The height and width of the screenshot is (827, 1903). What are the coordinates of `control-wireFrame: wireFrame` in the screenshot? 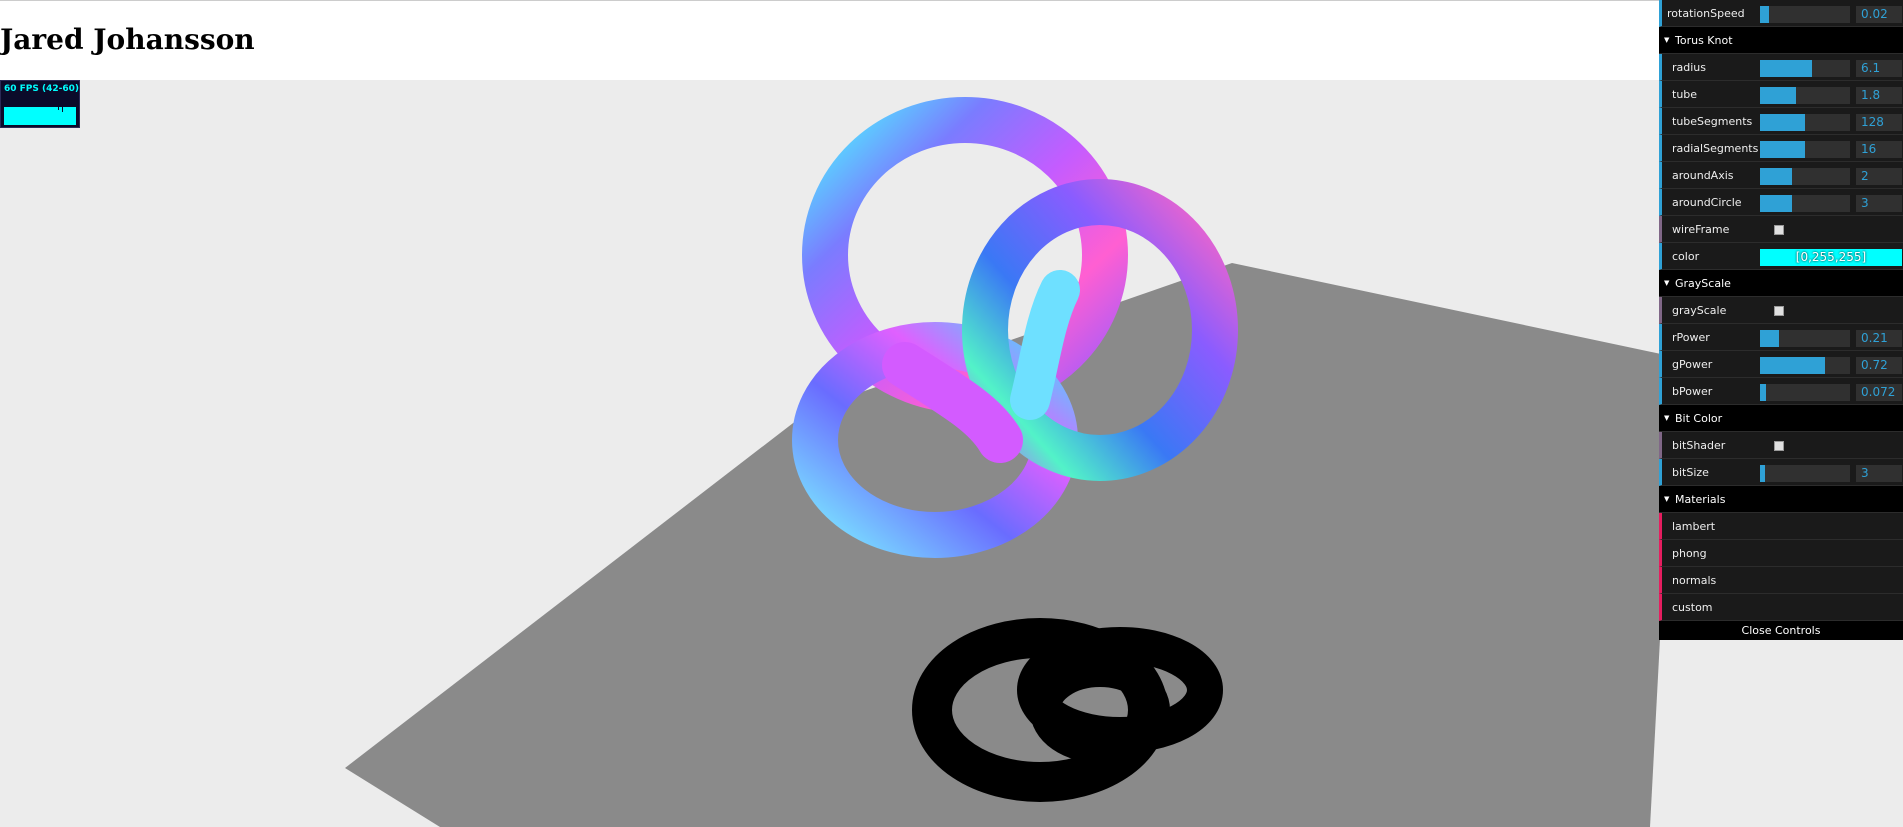 It's located at (1781, 229).